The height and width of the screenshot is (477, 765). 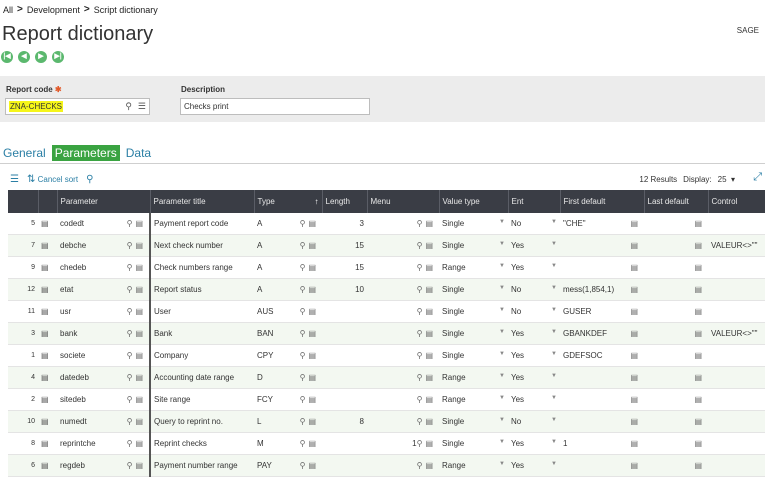 I want to click on tab-general: General, so click(x=24, y=153).